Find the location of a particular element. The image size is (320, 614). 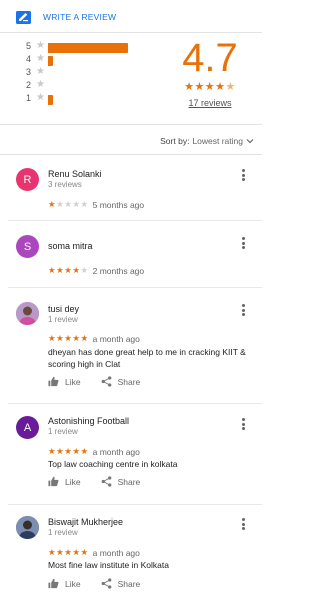

avatar: S is located at coordinates (27, 246).